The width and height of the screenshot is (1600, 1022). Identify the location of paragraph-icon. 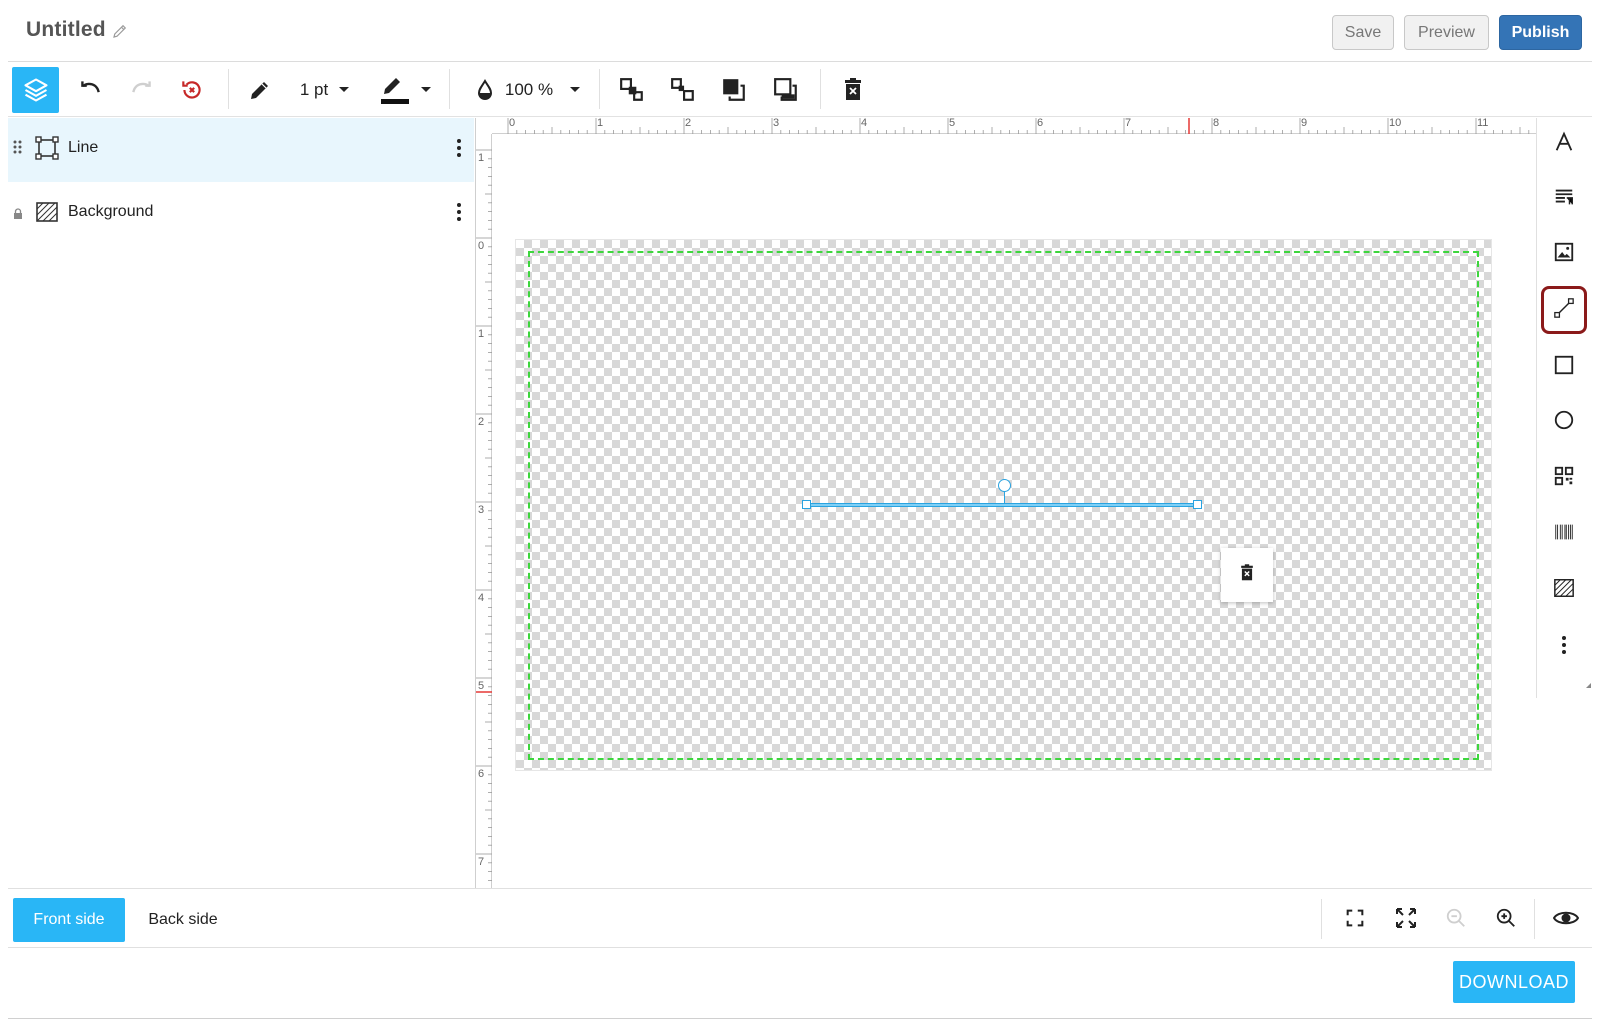
(1564, 199).